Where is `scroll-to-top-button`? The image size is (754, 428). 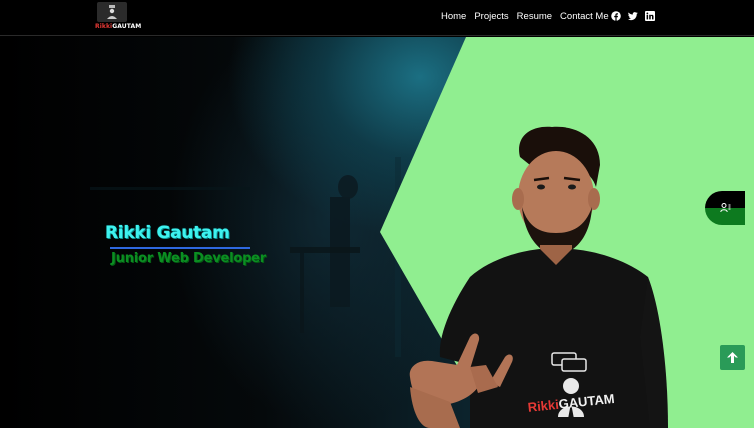
scroll-to-top-button is located at coordinates (732, 357).